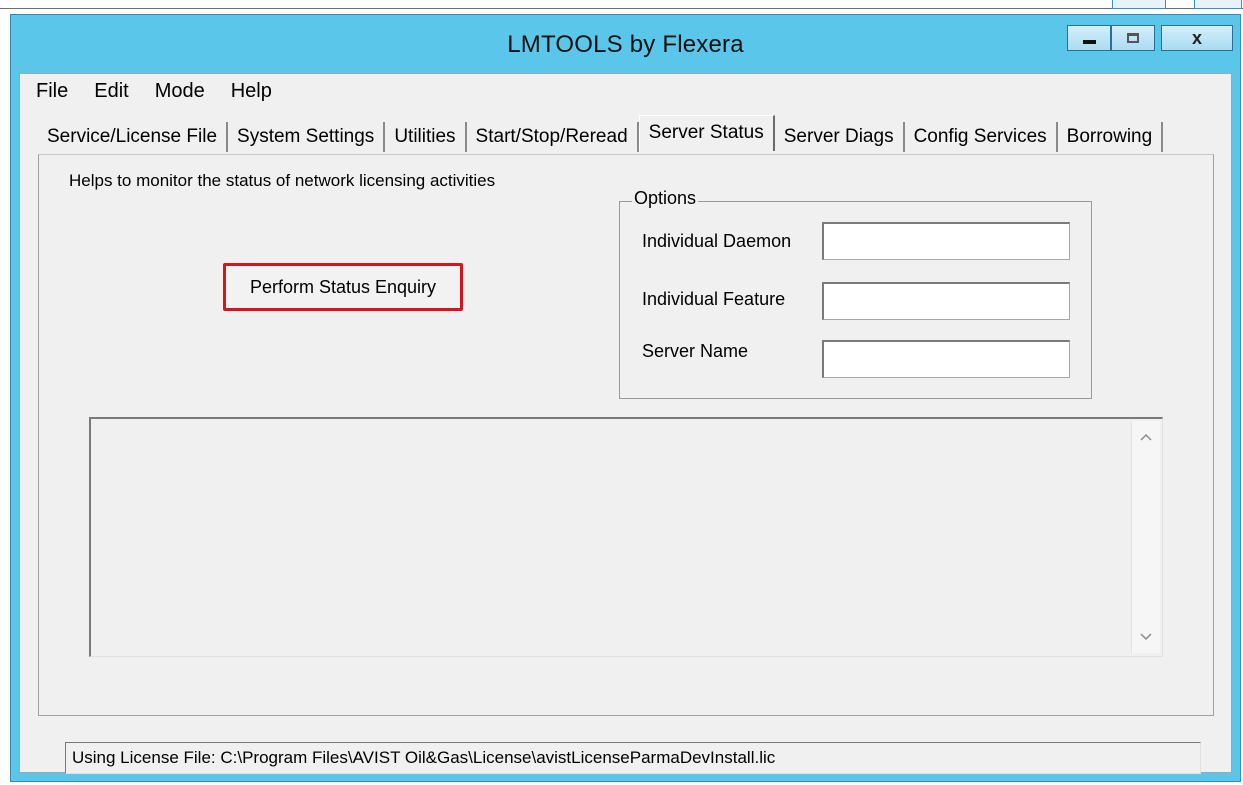  I want to click on menu-bar: File Edit Mode Help, so click(151, 91).